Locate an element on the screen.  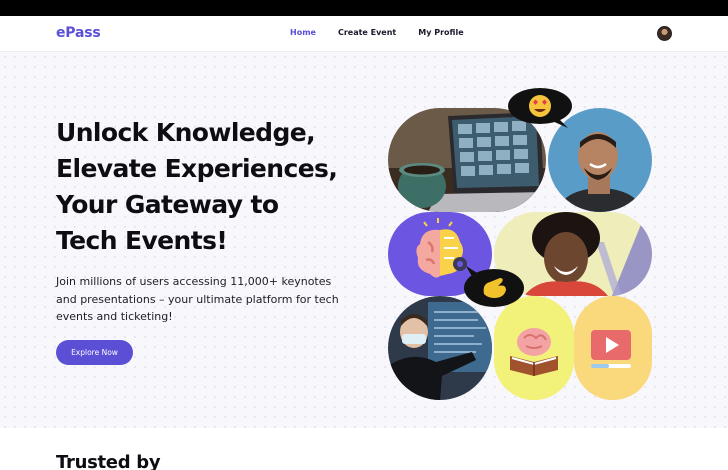
nav-link-home: Home is located at coordinates (303, 32).